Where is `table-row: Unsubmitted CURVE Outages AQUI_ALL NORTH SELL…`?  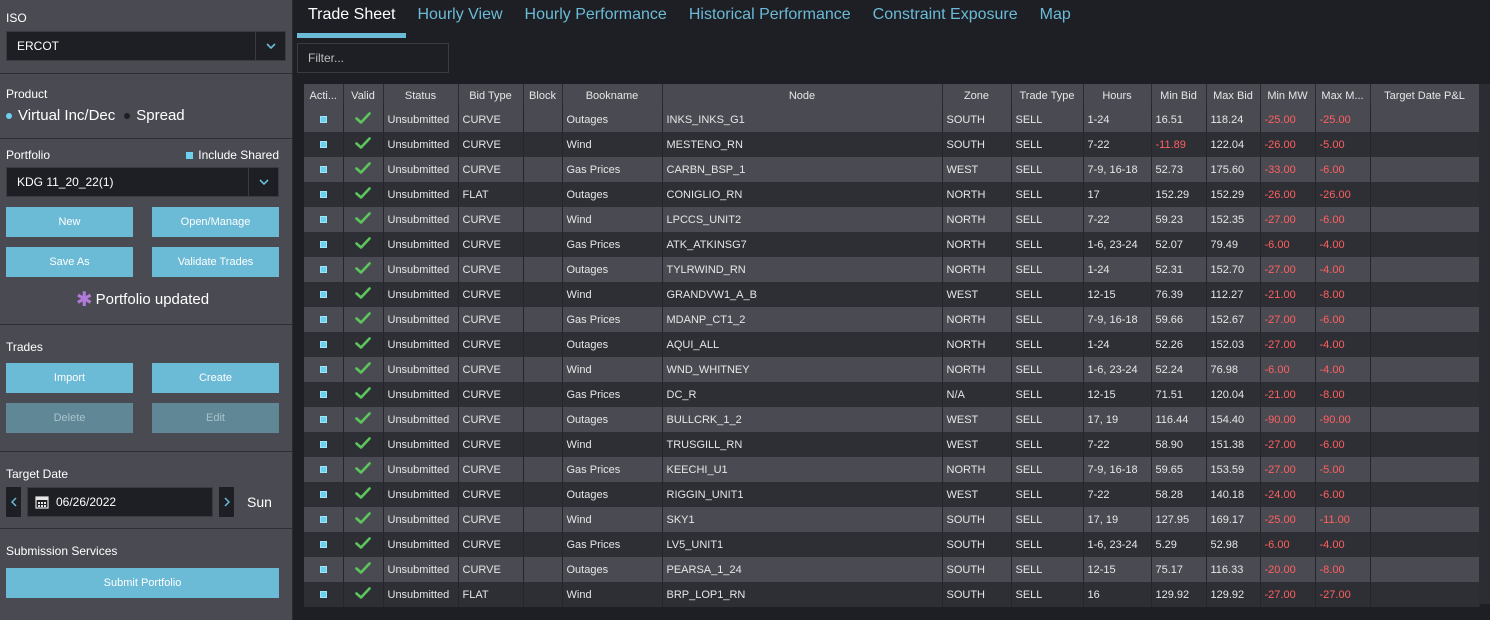
table-row: Unsubmitted CURVE Outages AQUI_ALL NORTH SELL… is located at coordinates (892, 344).